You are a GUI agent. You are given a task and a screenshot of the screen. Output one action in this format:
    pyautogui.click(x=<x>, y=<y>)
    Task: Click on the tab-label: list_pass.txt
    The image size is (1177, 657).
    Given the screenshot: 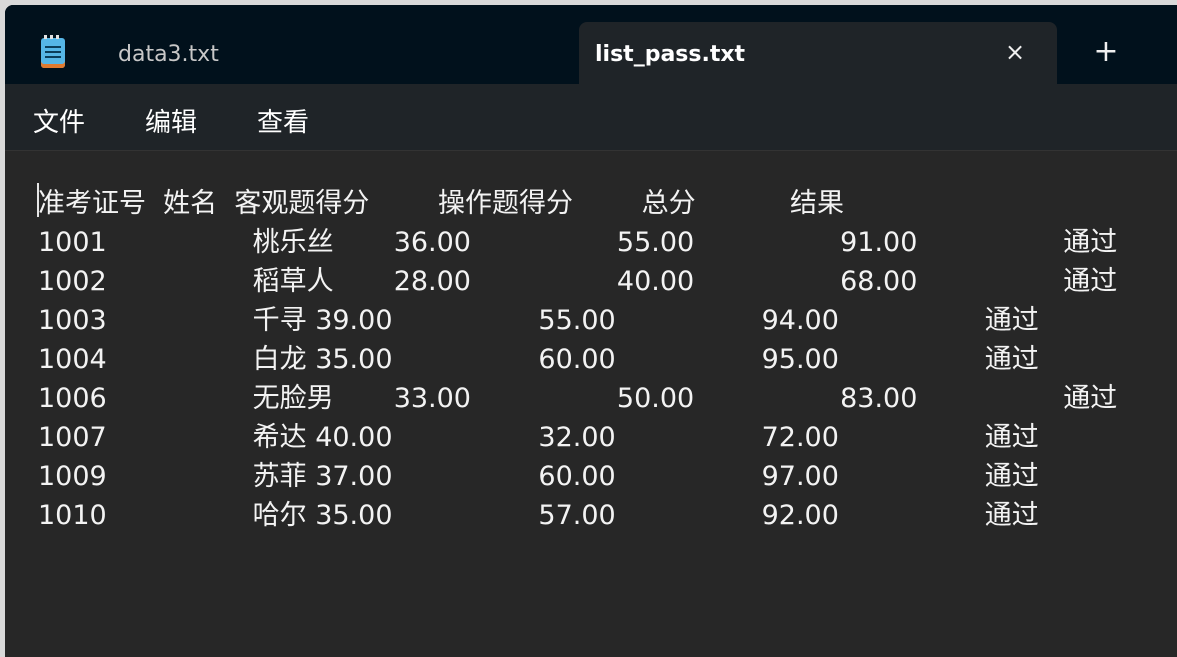 What is the action you would take?
    pyautogui.click(x=670, y=54)
    